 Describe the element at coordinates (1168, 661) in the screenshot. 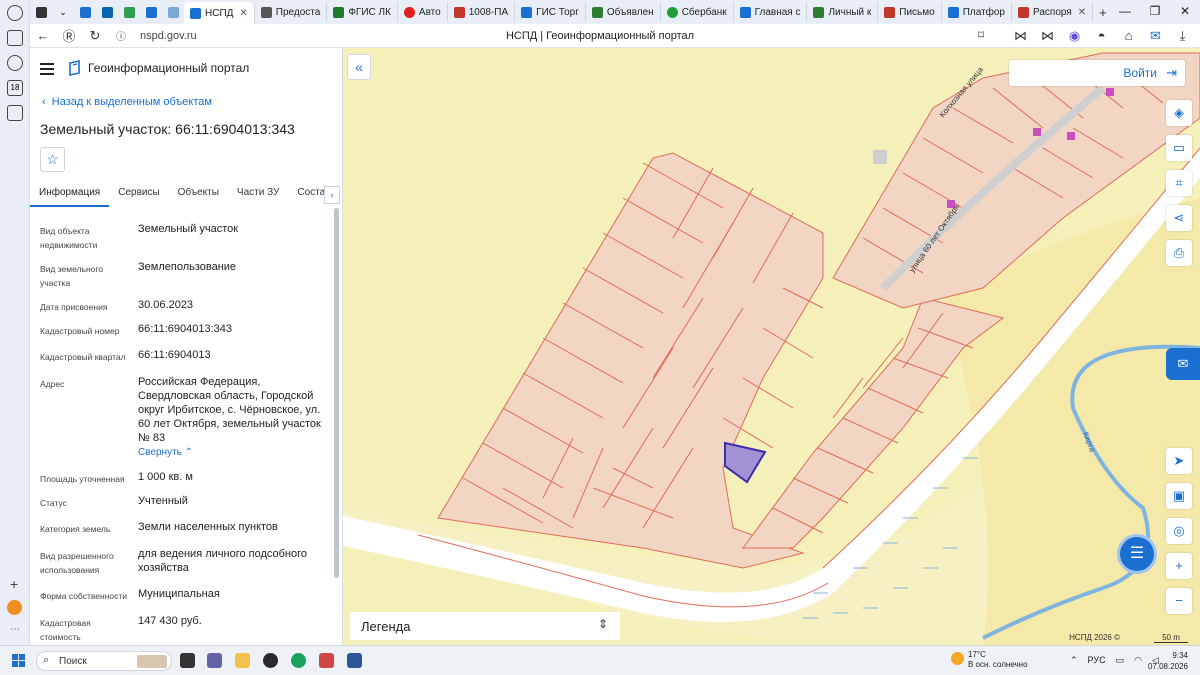

I see `clock: 9:34 07.08.2026` at that location.